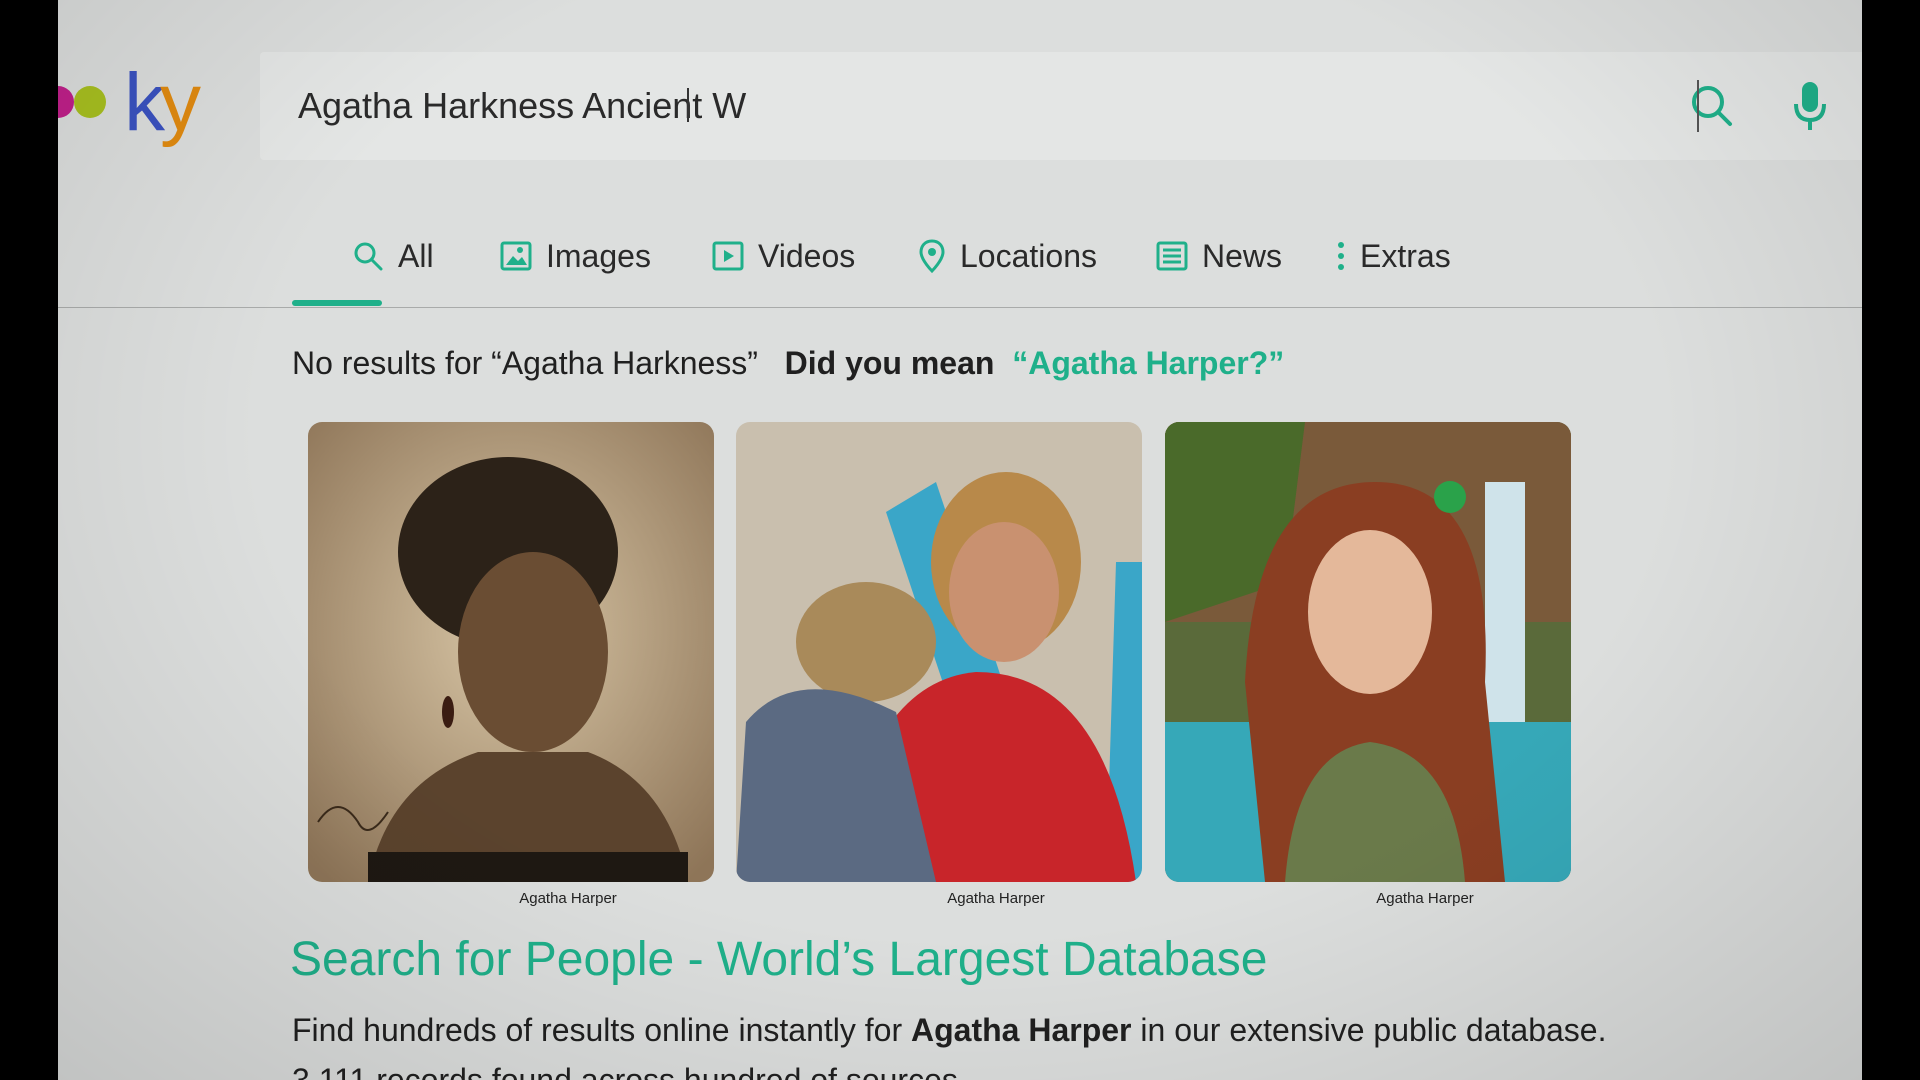  Describe the element at coordinates (1405, 255) in the screenshot. I see `tab-extras-label: Extras` at that location.